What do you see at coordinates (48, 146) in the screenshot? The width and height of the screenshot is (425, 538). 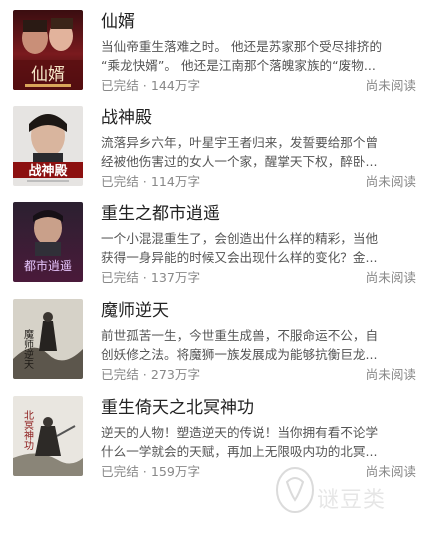 I see `book-cover: 战神殿` at bounding box center [48, 146].